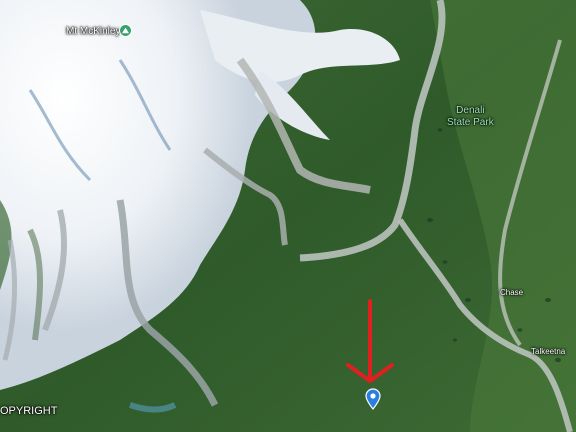 The image size is (576, 432). Describe the element at coordinates (470, 110) in the screenshot. I see `park-label-line1: Denali` at that location.